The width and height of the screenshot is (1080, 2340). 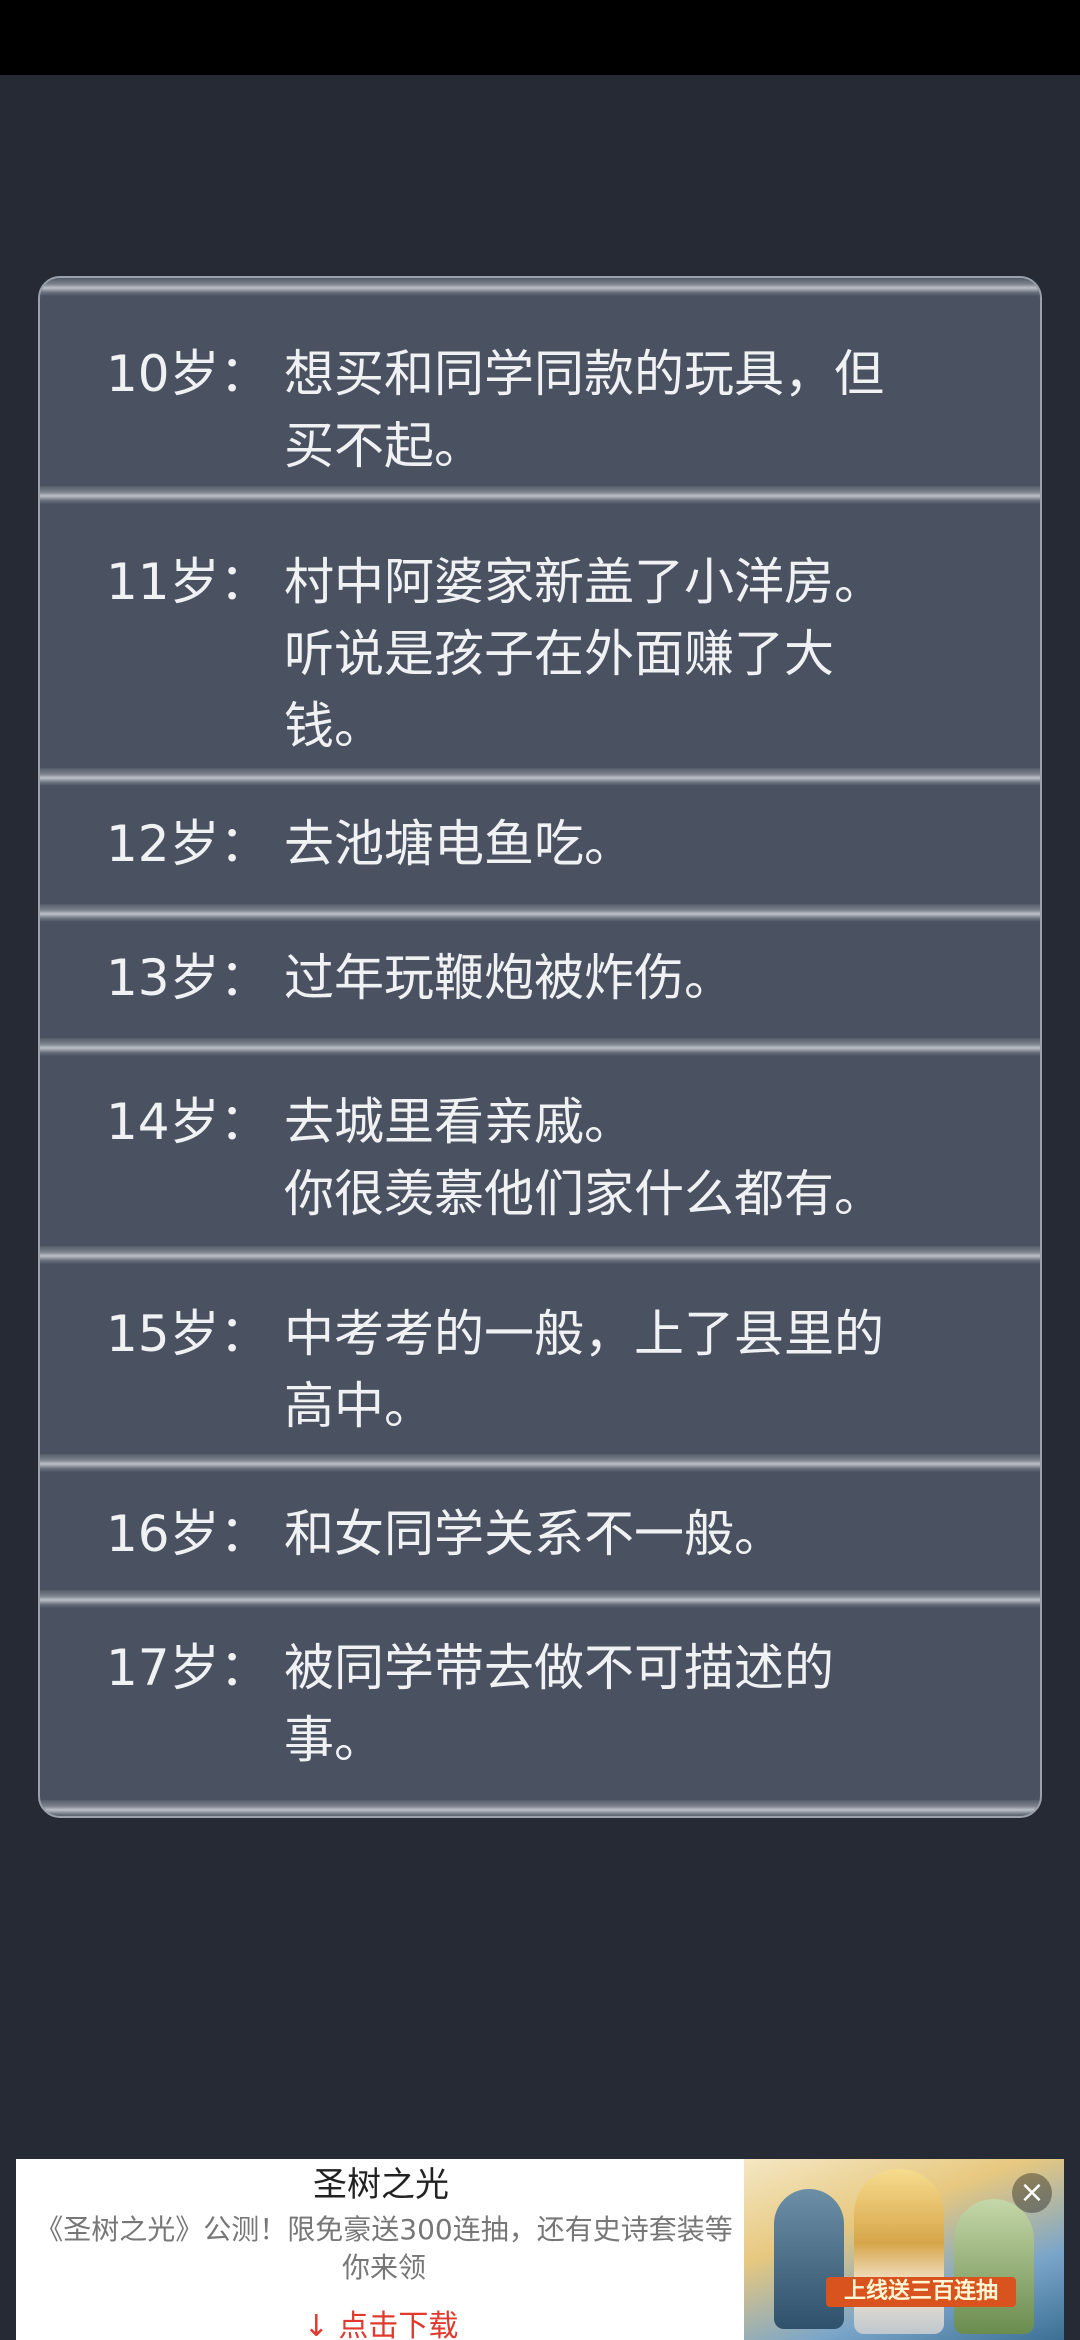 I want to click on ad-image: 上线送三百连抽 ×, so click(x=904, y=2249).